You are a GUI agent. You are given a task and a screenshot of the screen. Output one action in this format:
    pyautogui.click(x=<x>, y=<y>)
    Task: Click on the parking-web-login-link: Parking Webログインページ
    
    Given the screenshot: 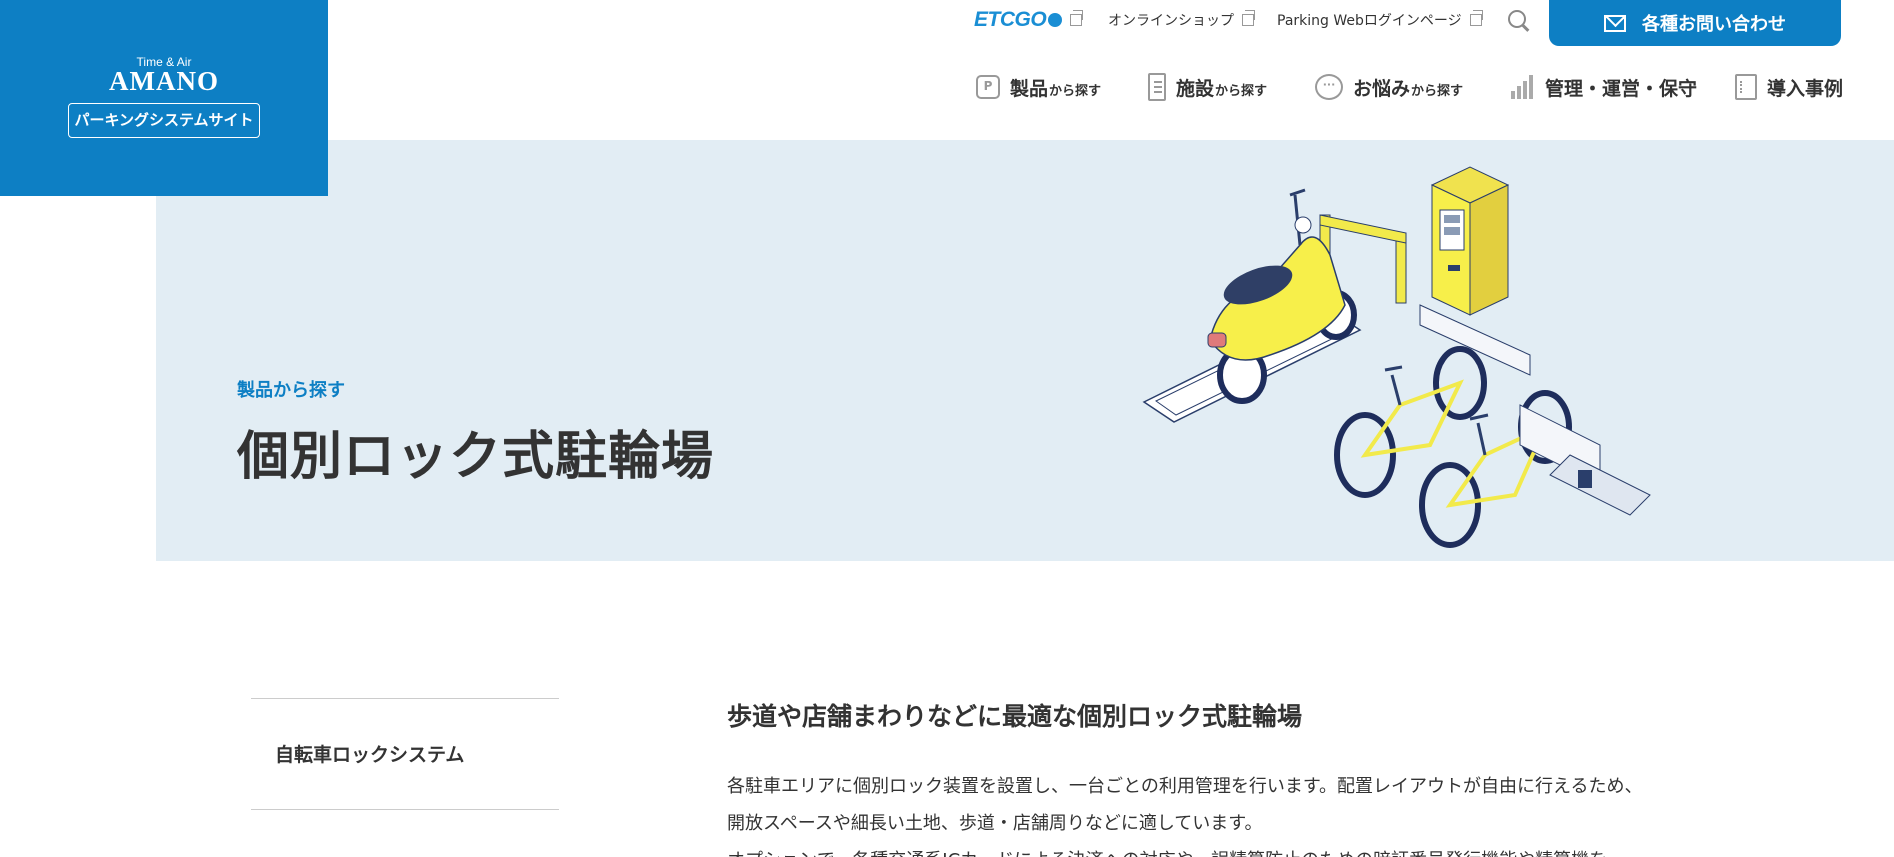 What is the action you would take?
    pyautogui.click(x=1380, y=20)
    